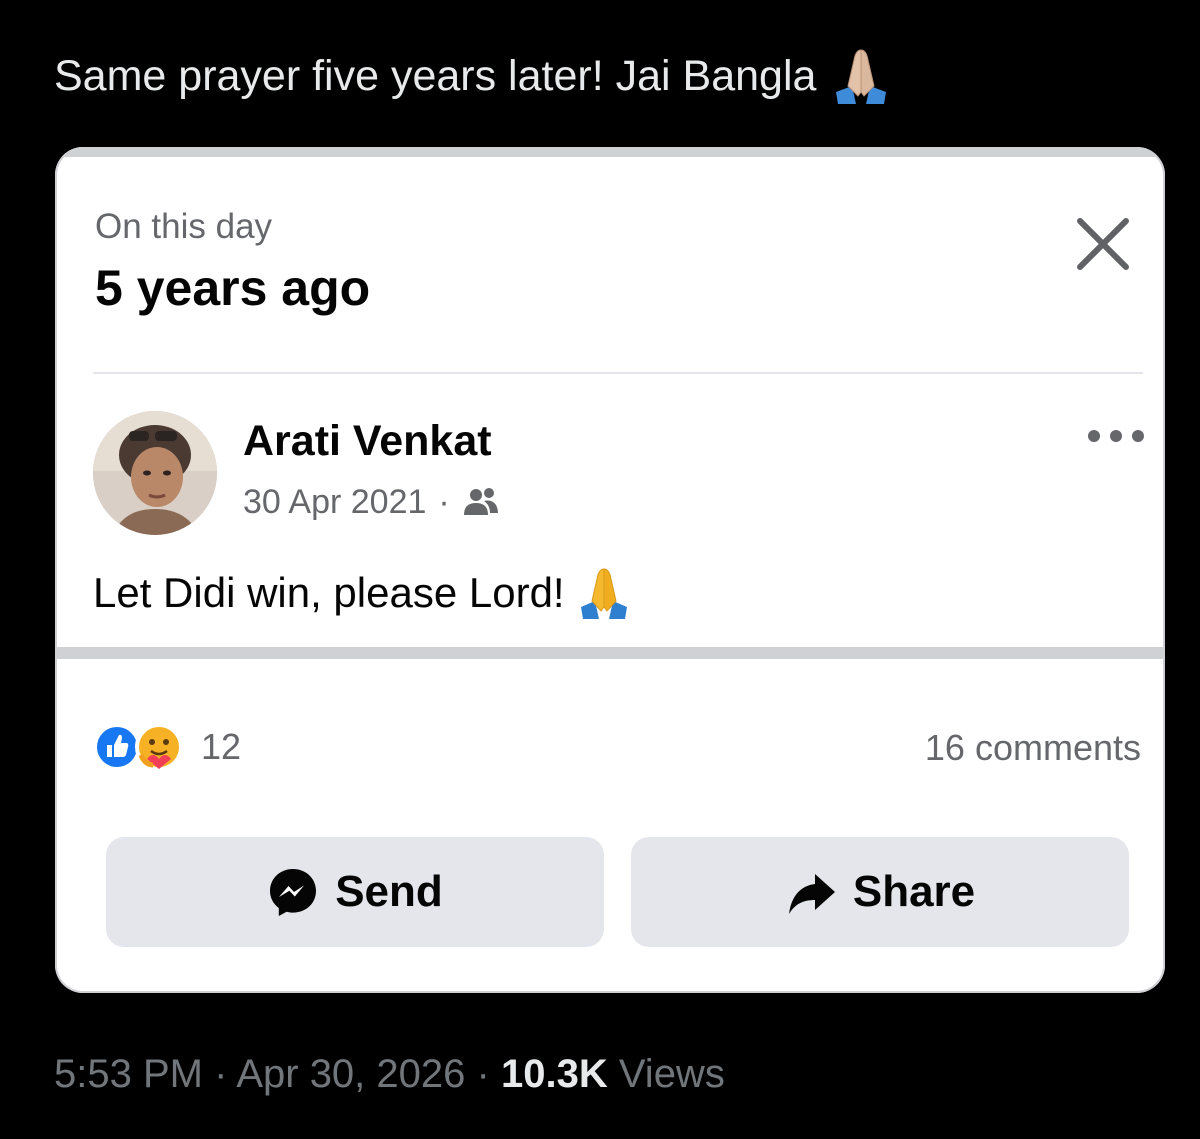  What do you see at coordinates (618, 373) in the screenshot?
I see `divider` at bounding box center [618, 373].